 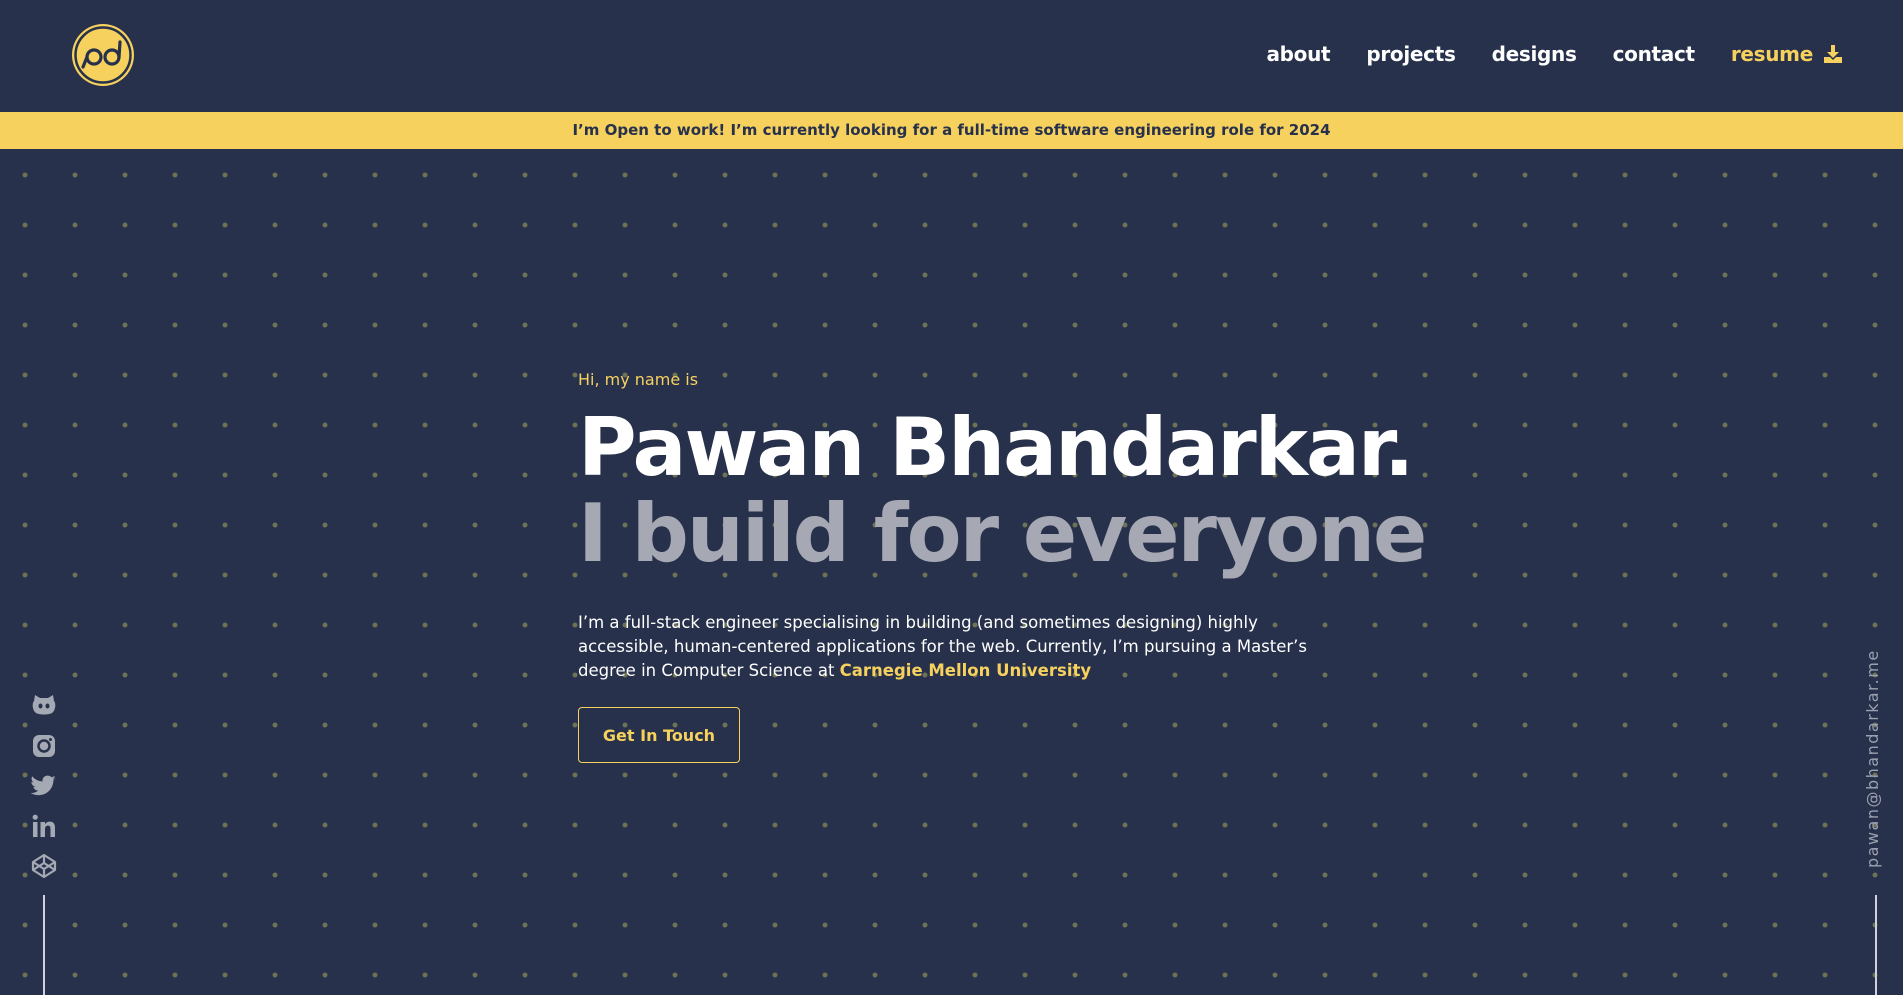 What do you see at coordinates (44, 945) in the screenshot?
I see `left-vertical-line` at bounding box center [44, 945].